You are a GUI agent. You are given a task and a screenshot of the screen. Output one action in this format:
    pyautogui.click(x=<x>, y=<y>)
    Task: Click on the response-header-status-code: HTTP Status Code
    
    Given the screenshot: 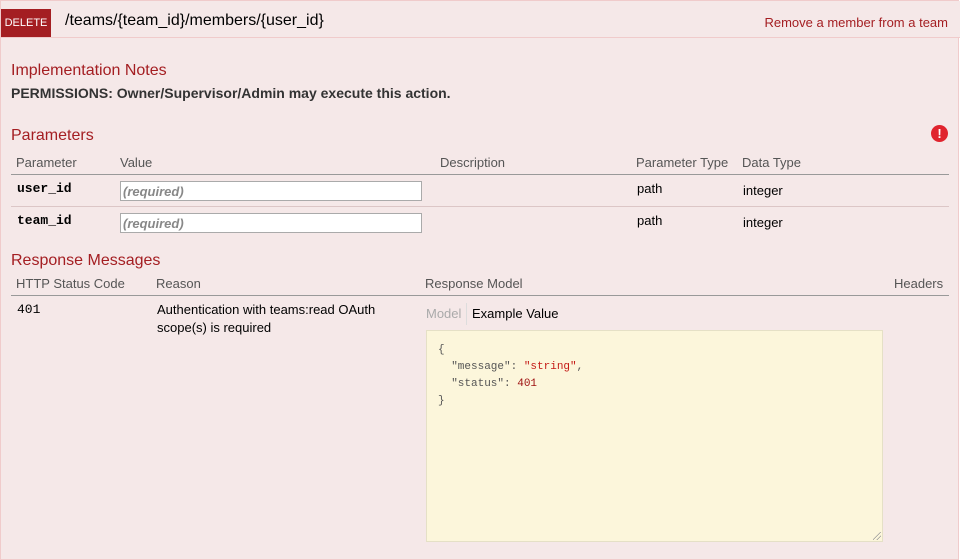 What is the action you would take?
    pyautogui.click(x=70, y=283)
    